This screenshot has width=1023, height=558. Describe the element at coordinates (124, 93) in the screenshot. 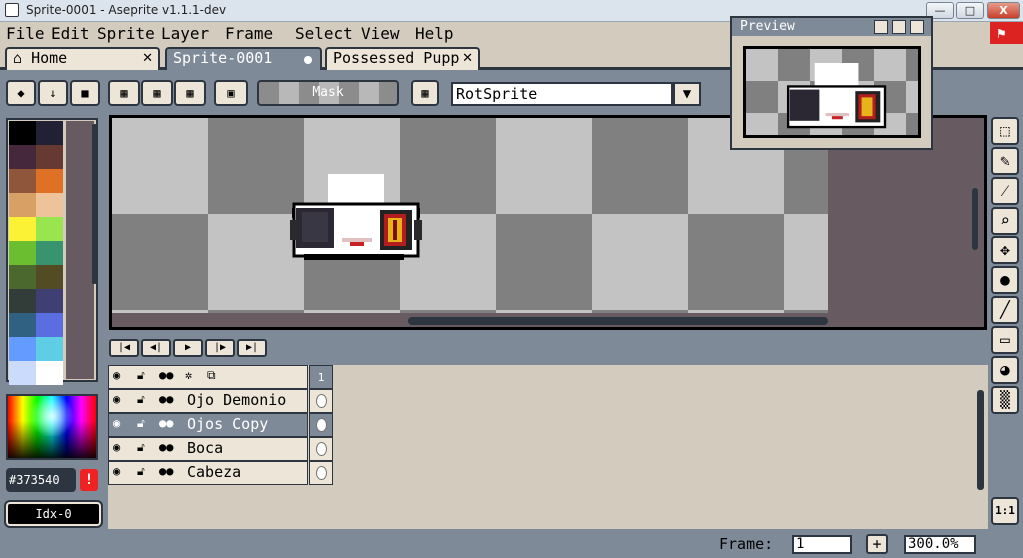

I see `pivot-topleft-icon: ▦` at that location.